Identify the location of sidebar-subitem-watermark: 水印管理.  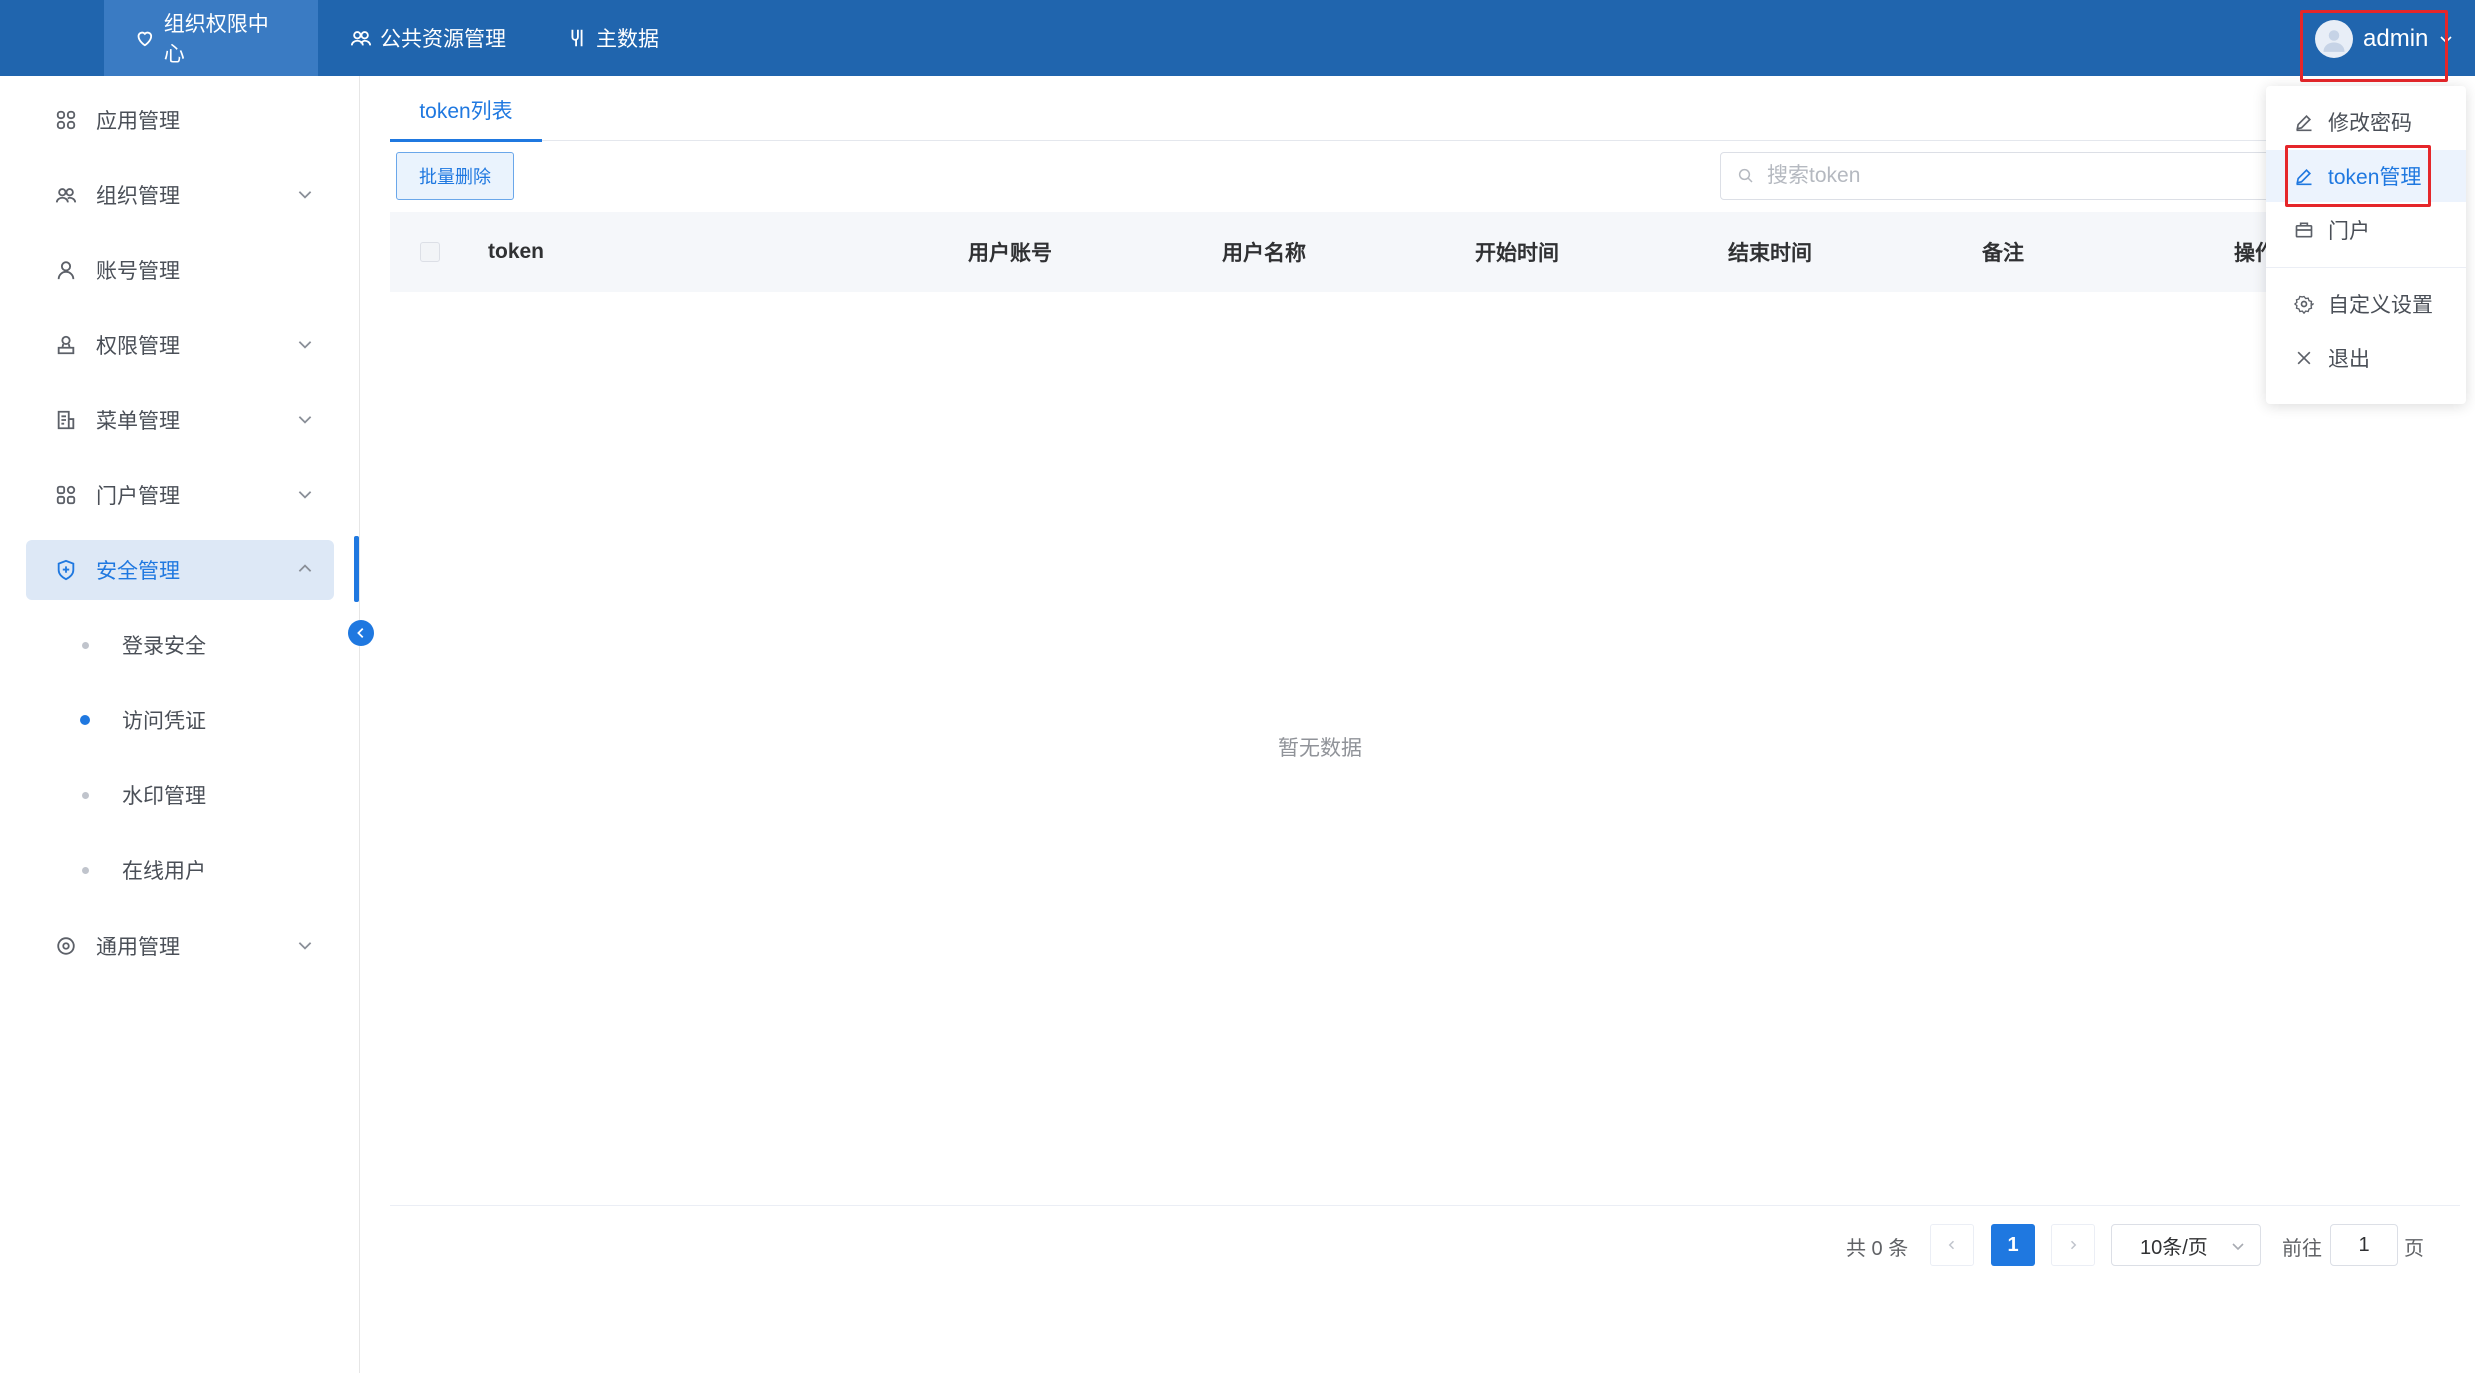
(180, 795).